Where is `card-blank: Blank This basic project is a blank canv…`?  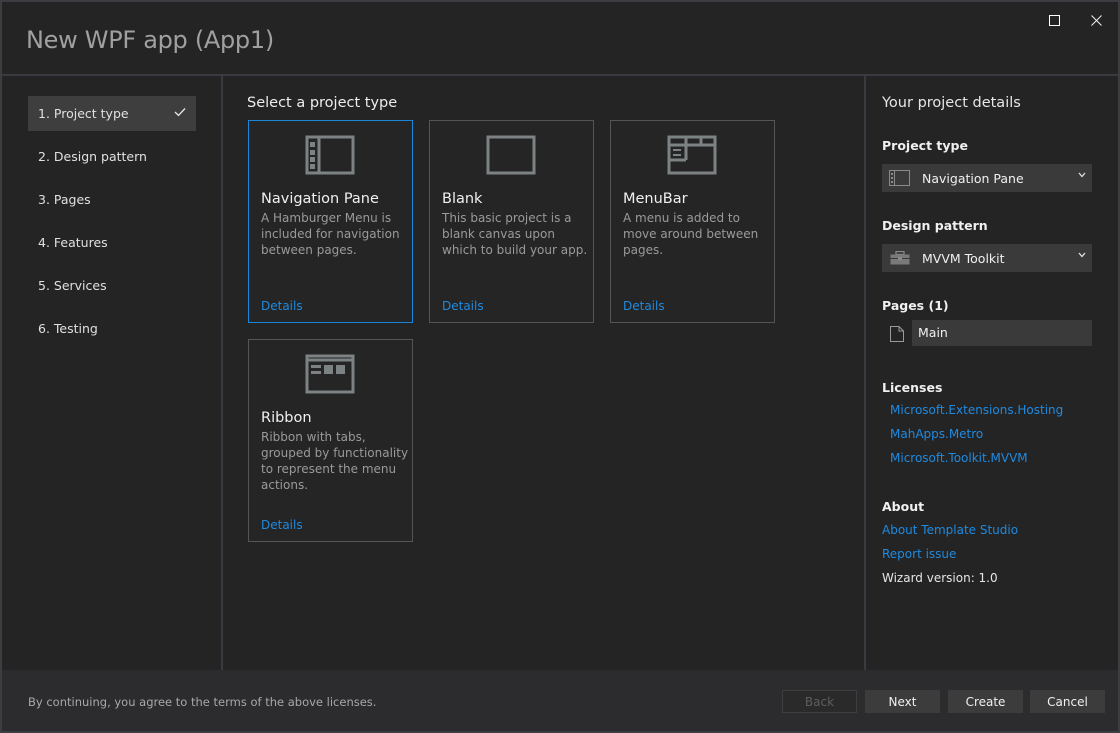 card-blank: Blank This basic project is a blank canv… is located at coordinates (511, 221).